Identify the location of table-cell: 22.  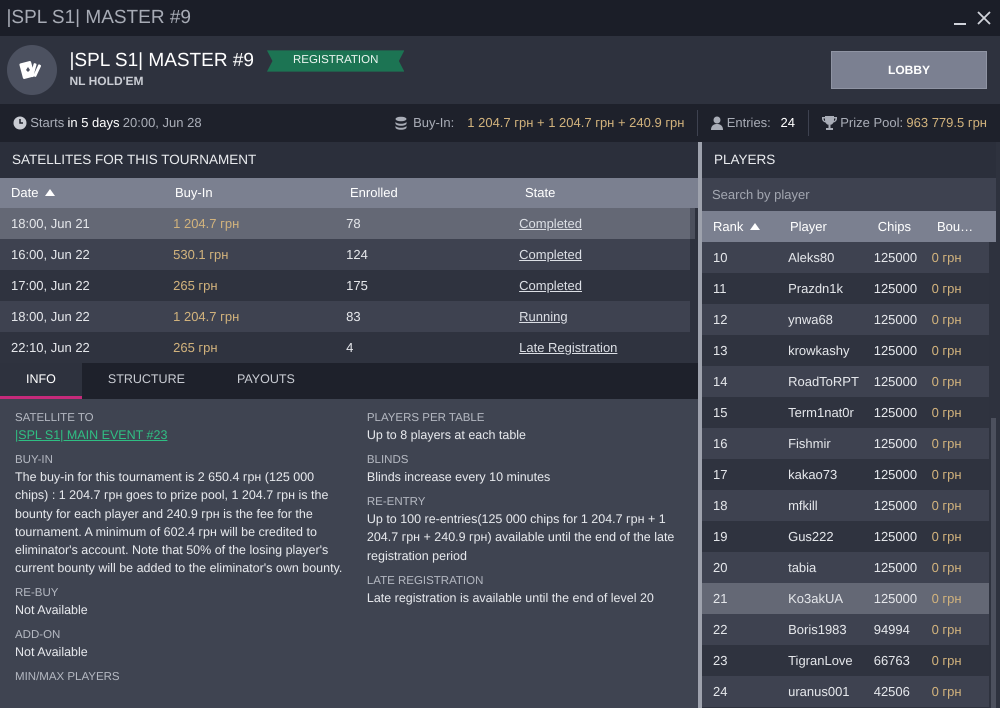
(720, 629).